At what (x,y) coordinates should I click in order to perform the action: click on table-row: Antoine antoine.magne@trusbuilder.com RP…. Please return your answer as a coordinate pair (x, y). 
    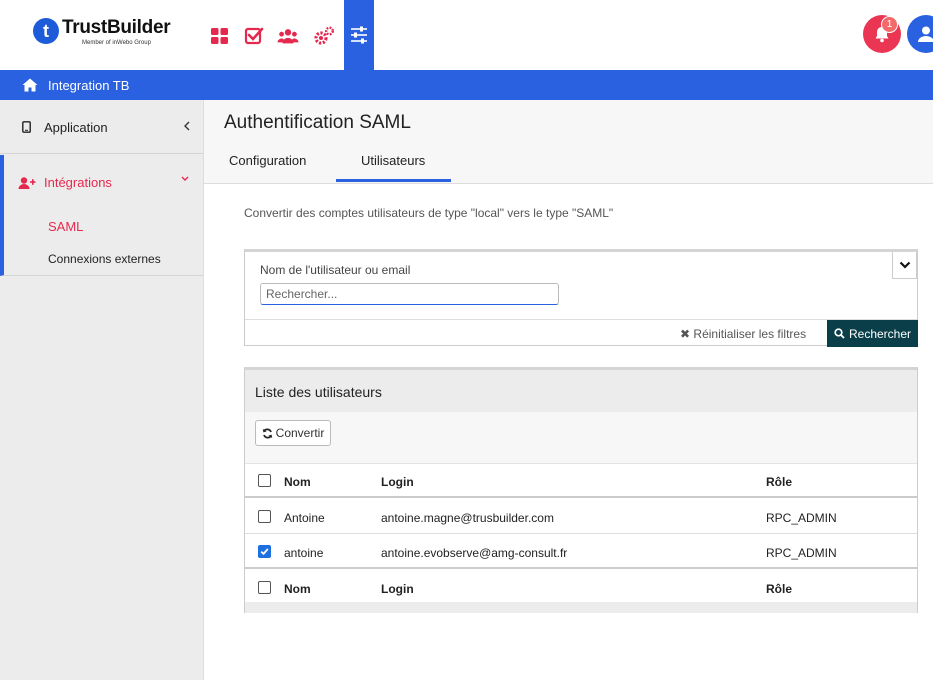
    Looking at the image, I should click on (581, 517).